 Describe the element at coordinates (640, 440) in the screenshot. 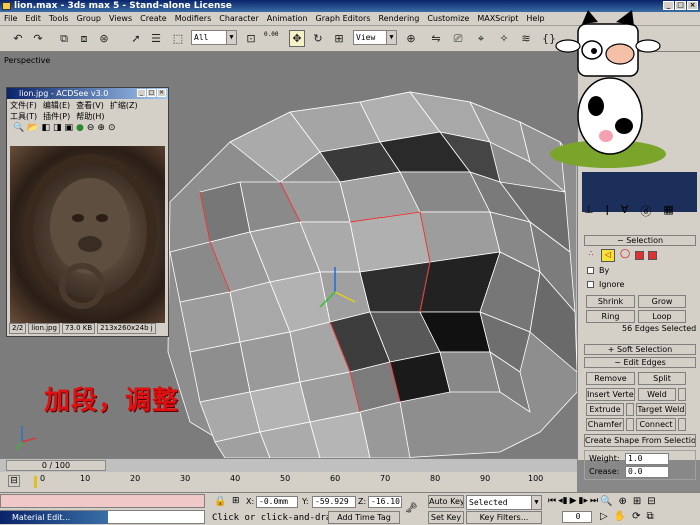

I see `create-shape-button: Create Shape From Selection` at that location.